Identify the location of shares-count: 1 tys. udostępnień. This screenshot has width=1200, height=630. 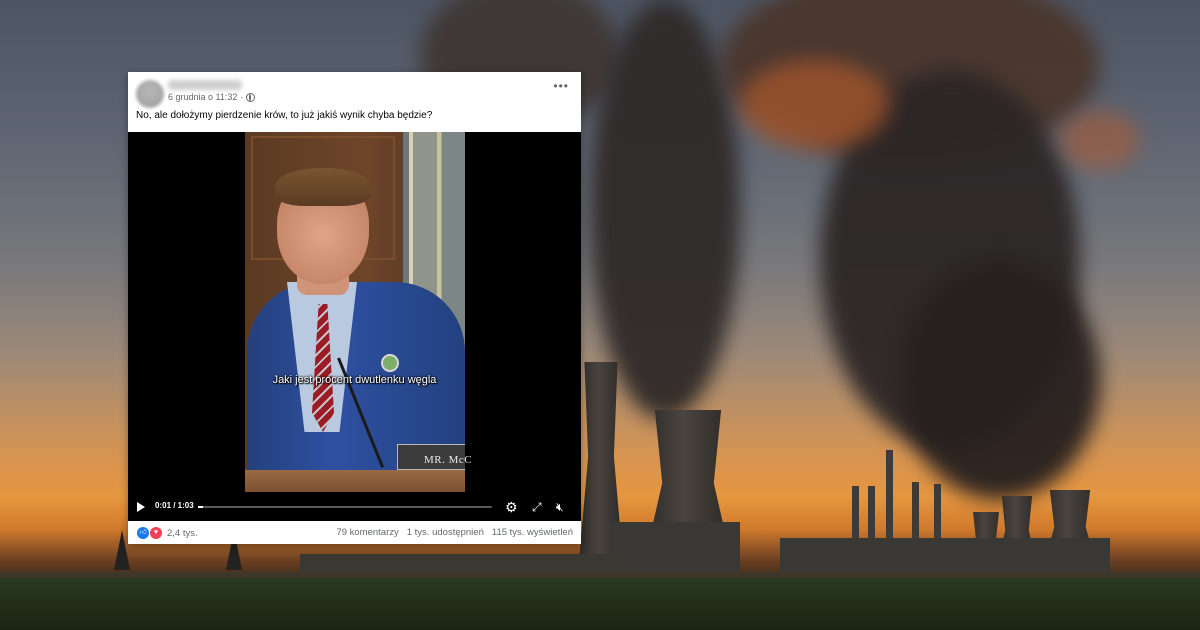
(445, 532).